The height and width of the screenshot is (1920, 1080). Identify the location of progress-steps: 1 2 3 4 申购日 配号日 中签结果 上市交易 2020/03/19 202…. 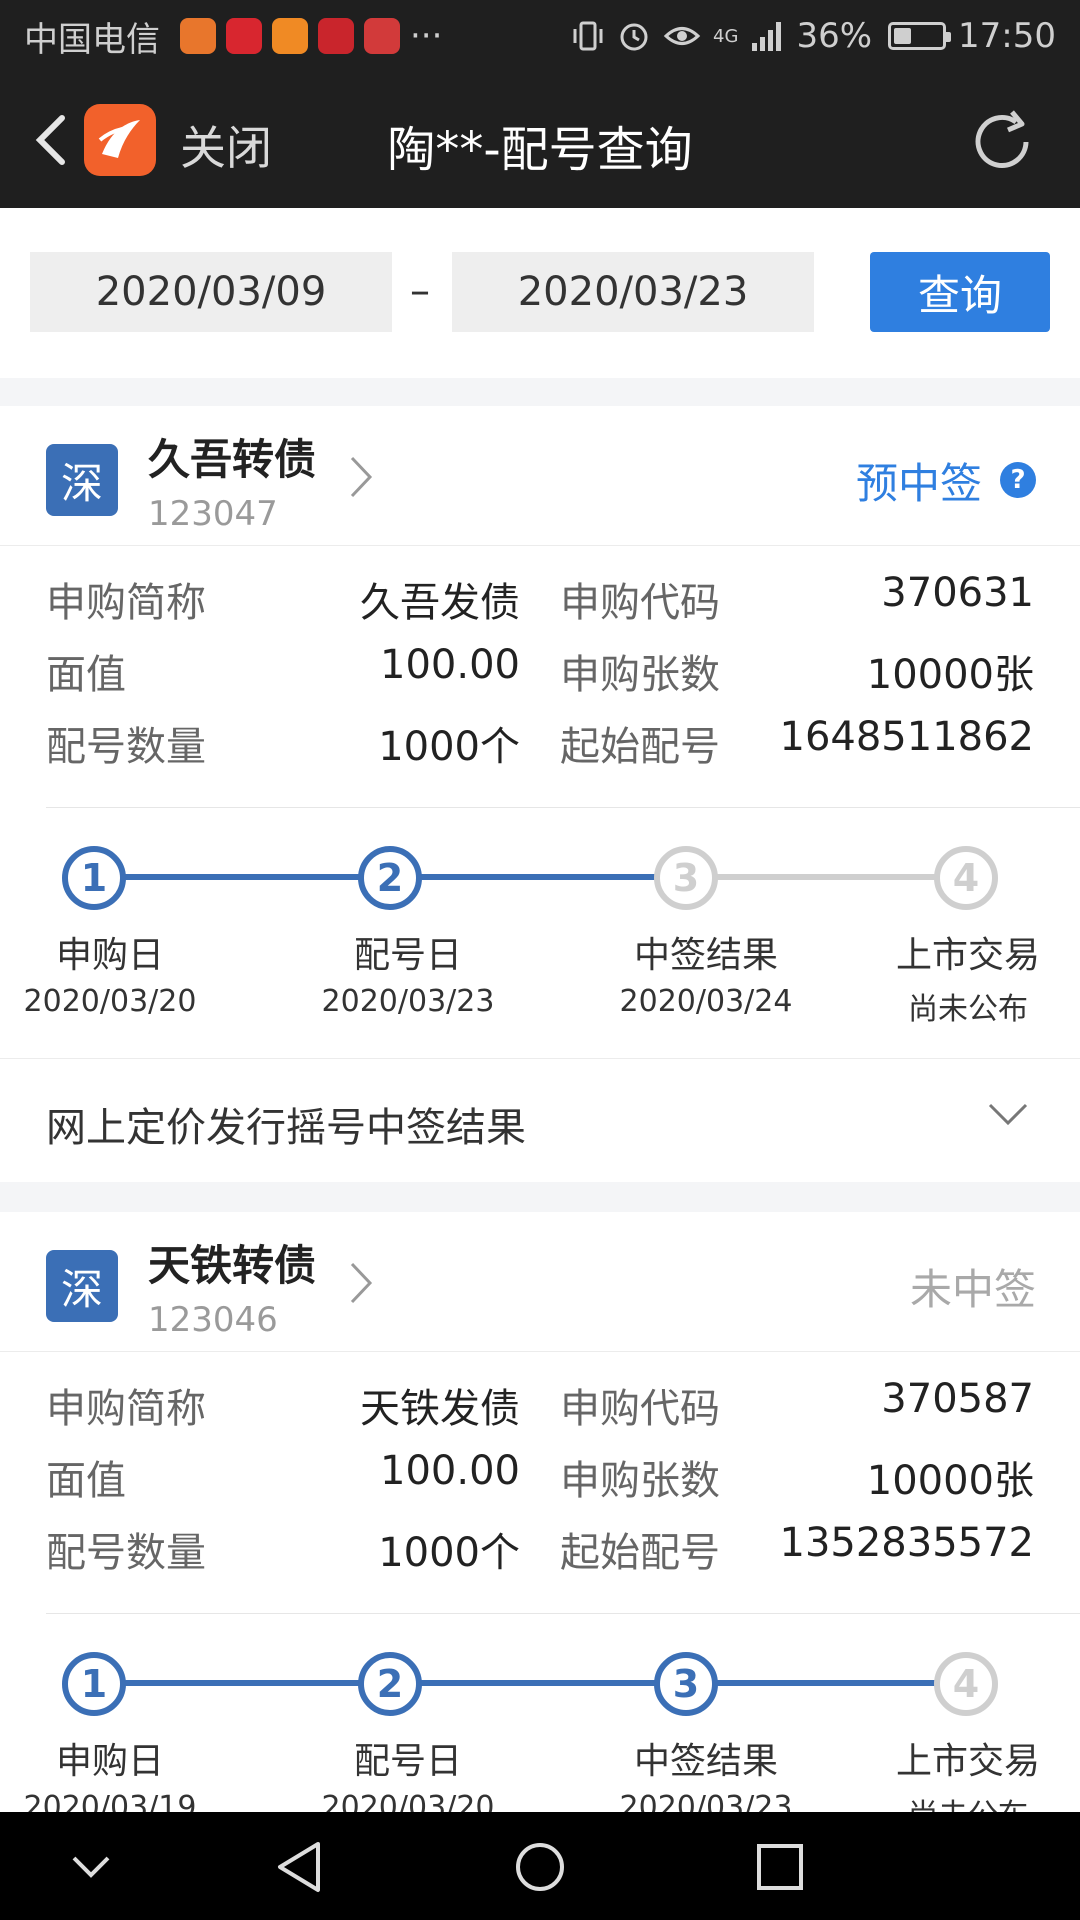
(540, 1713).